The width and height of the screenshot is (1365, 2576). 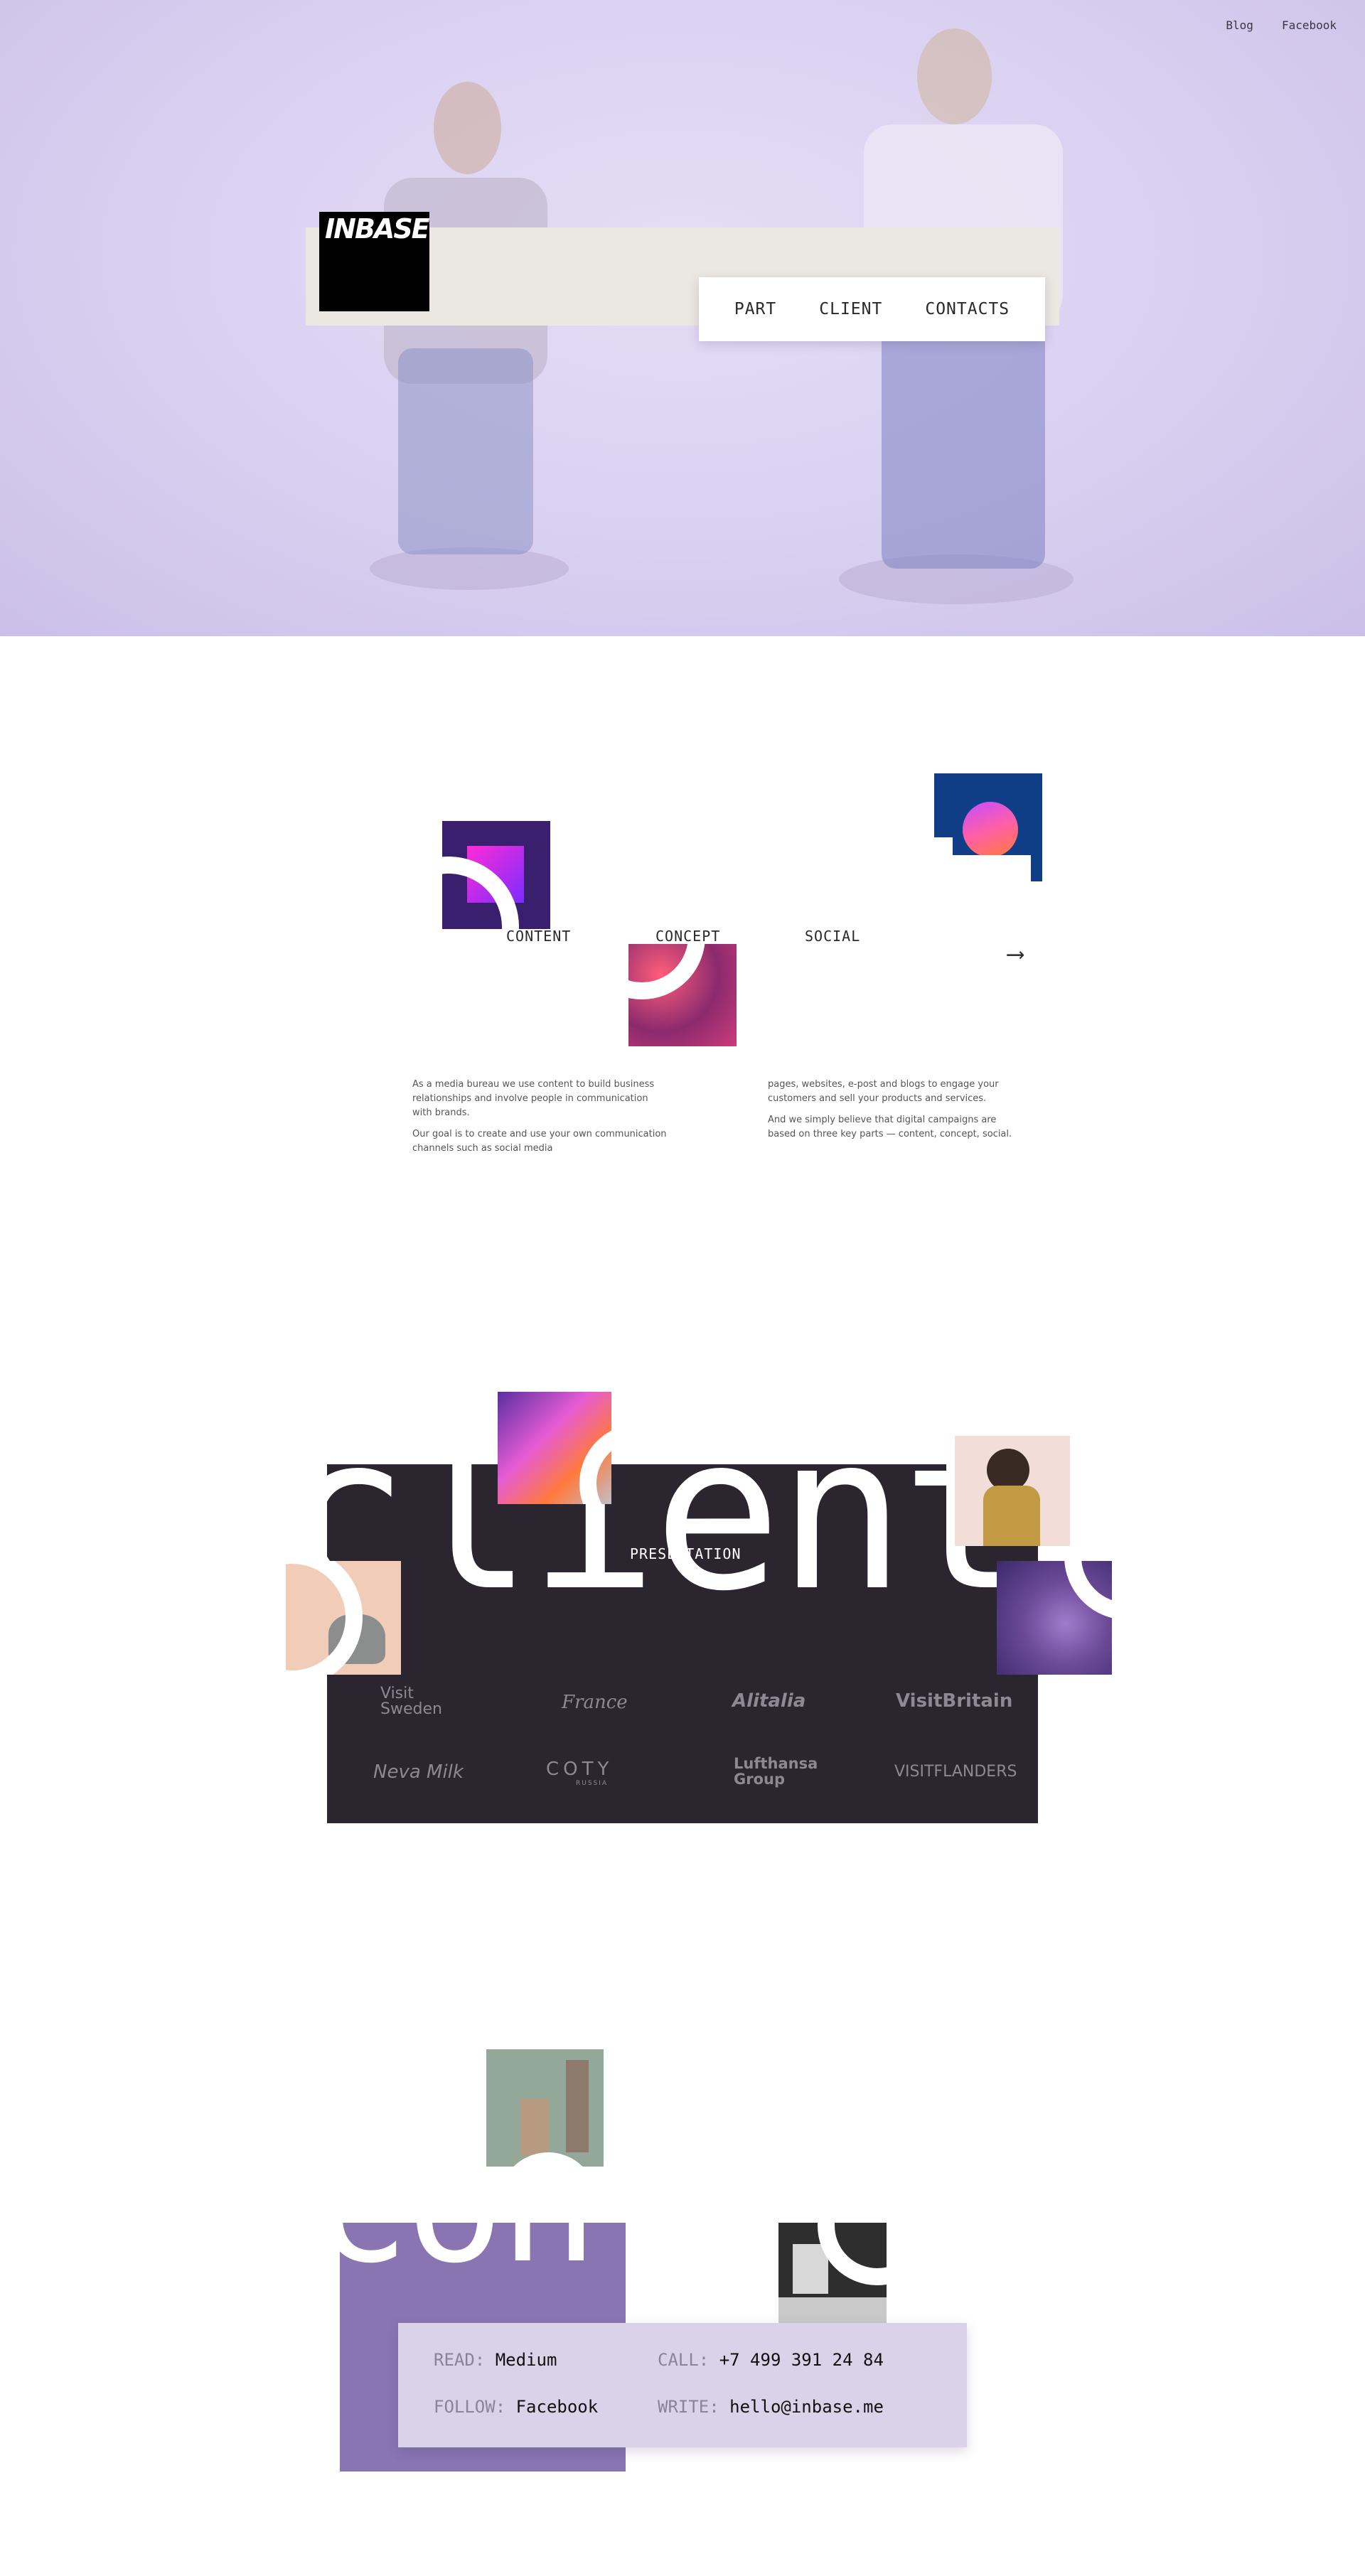 I want to click on email-link: hello@inbase.me, so click(x=806, y=2407).